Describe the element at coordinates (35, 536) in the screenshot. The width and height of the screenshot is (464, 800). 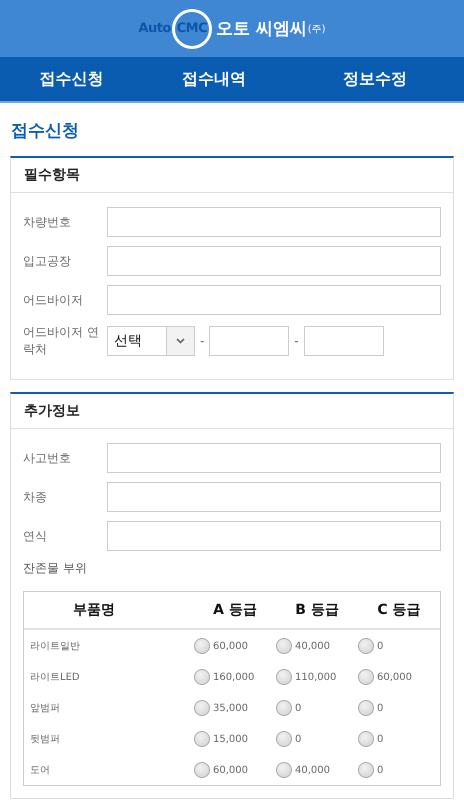
I see `field-label: 연식` at that location.